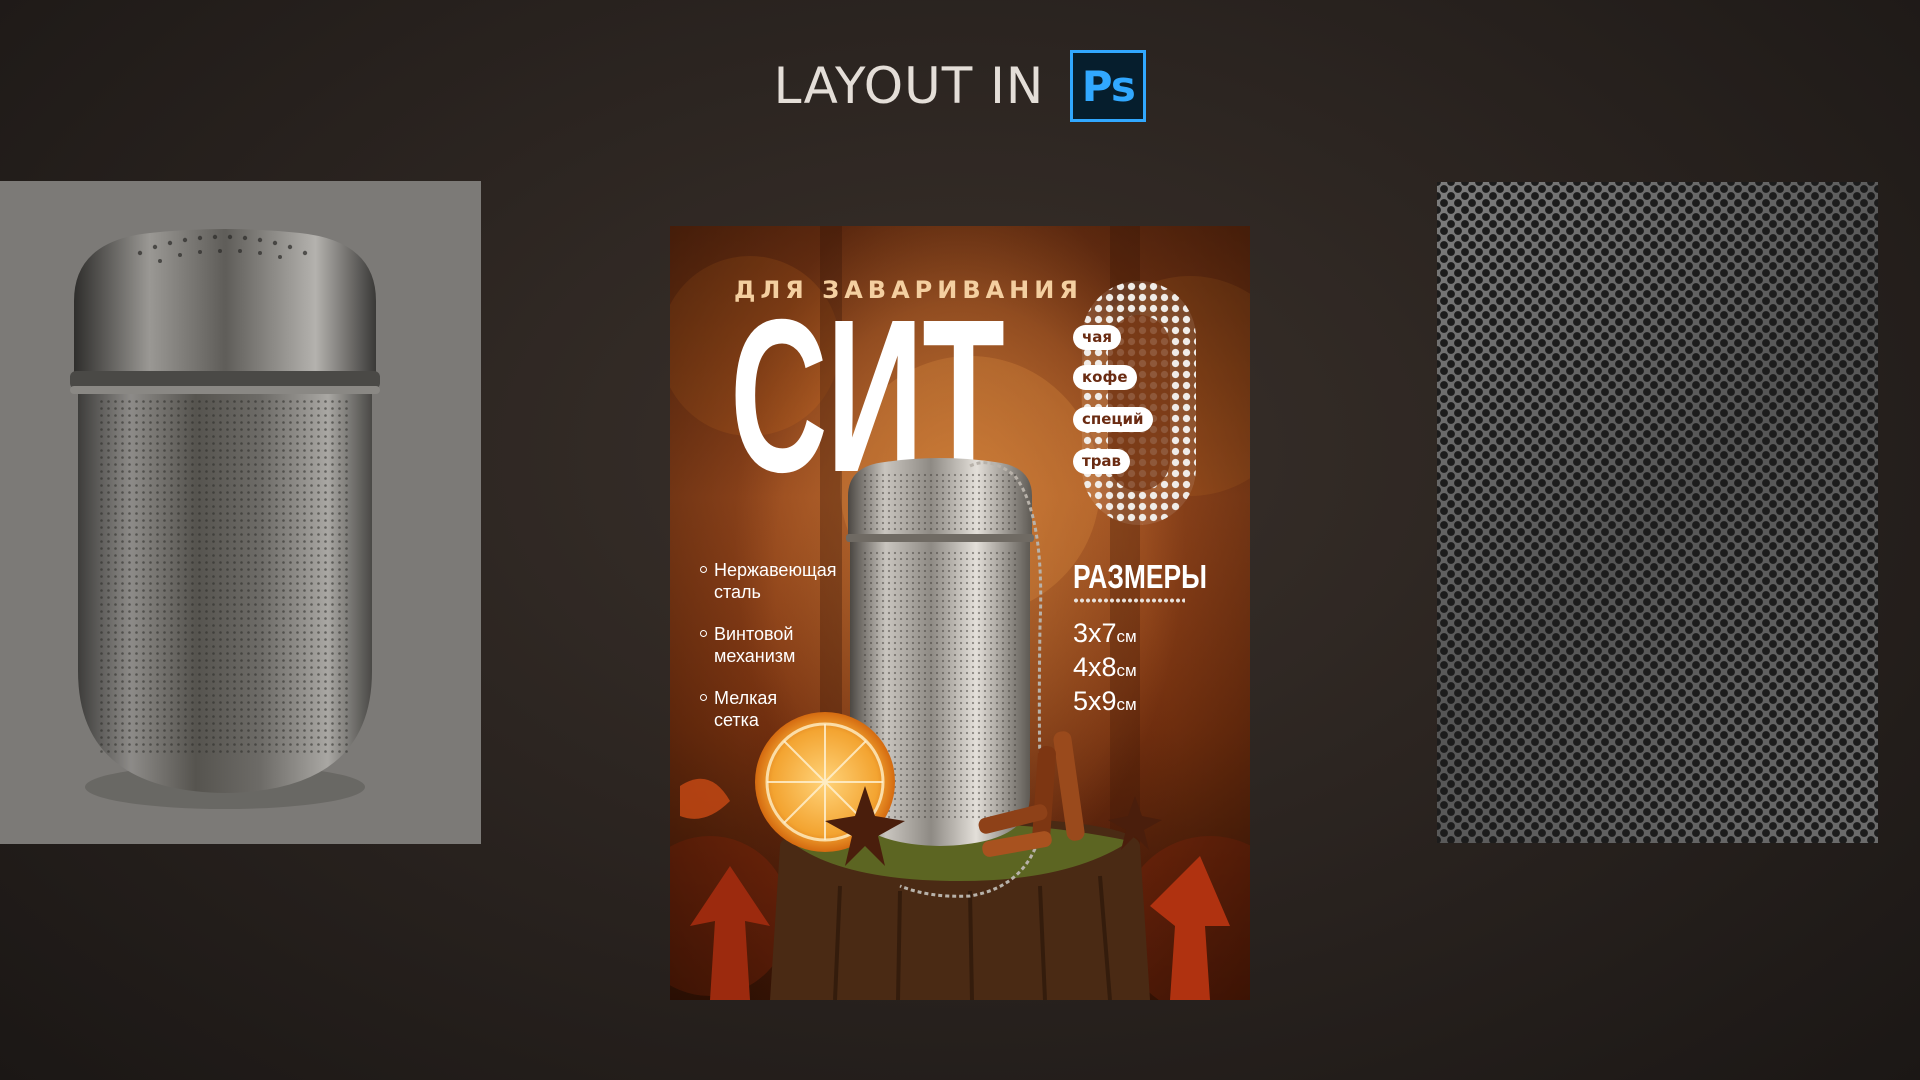  I want to click on feature-line: сталь, so click(737, 592).